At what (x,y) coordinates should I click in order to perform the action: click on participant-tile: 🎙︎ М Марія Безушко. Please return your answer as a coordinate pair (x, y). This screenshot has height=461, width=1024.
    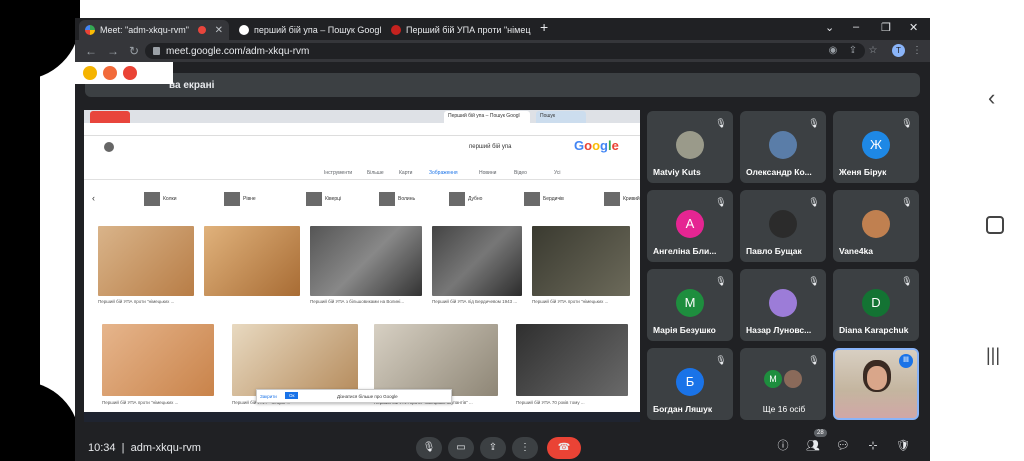
    Looking at the image, I should click on (690, 305).